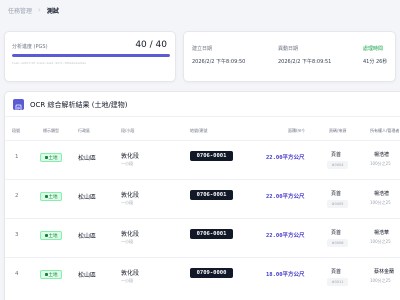 The image size is (400, 300). I want to click on column-header-district: 行政區, so click(84, 131).